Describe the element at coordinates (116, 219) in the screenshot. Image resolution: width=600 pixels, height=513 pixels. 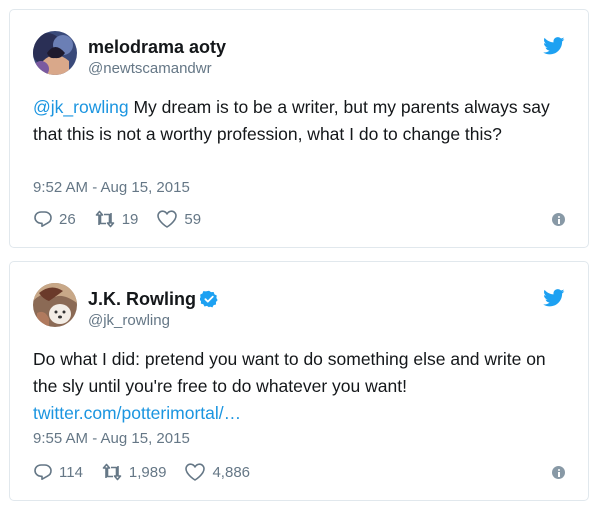
I see `retweet-button: 19` at that location.